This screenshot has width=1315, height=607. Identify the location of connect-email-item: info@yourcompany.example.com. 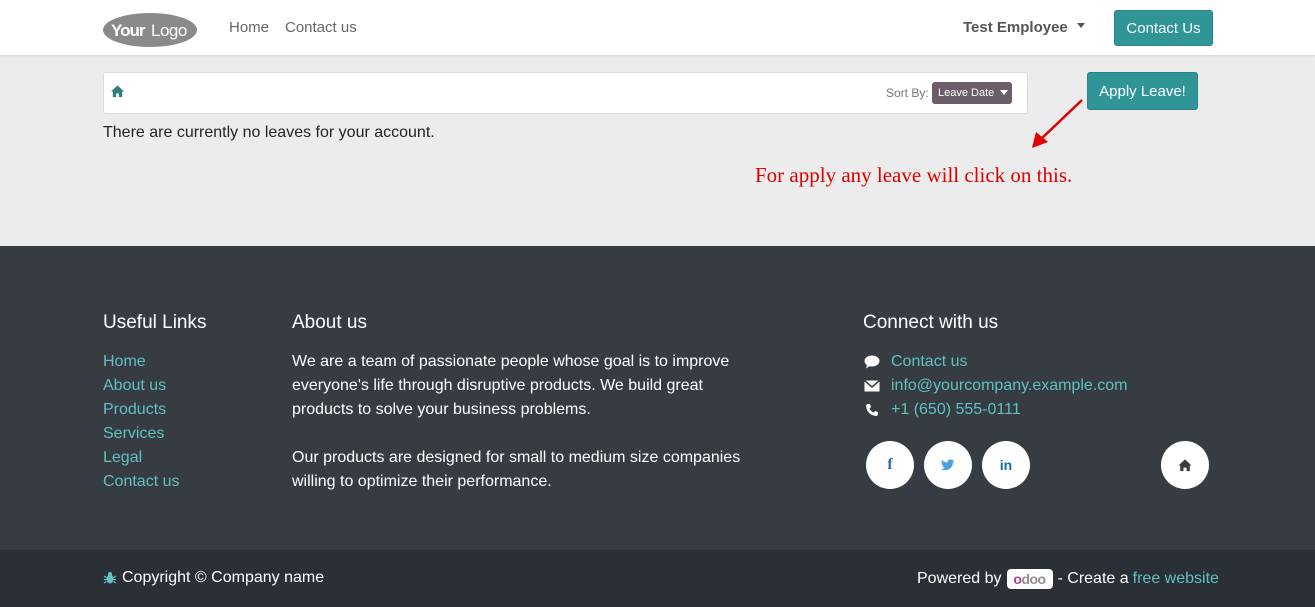
(995, 386).